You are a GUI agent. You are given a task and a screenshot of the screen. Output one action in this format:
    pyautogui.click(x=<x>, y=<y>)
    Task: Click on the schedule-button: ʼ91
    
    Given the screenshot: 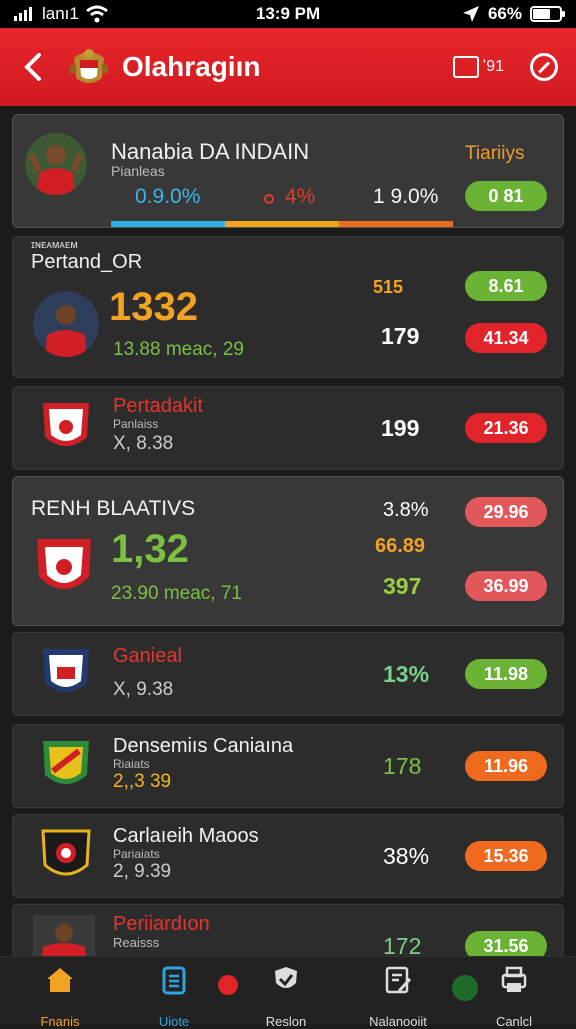 What is the action you would take?
    pyautogui.click(x=478, y=67)
    